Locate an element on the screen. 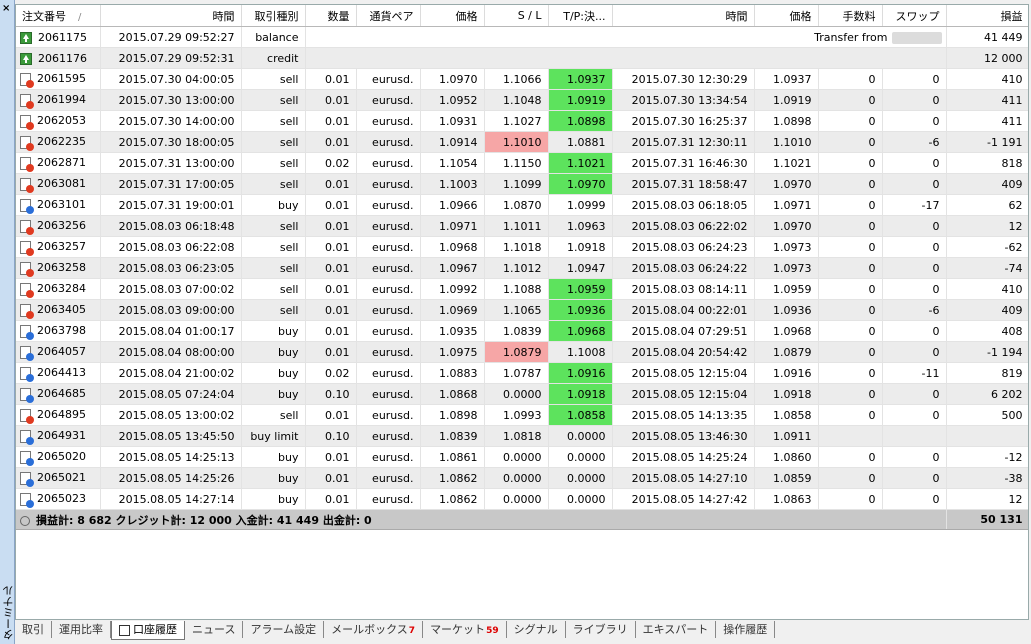 The height and width of the screenshot is (644, 1031). column-header: 損益 is located at coordinates (987, 16).